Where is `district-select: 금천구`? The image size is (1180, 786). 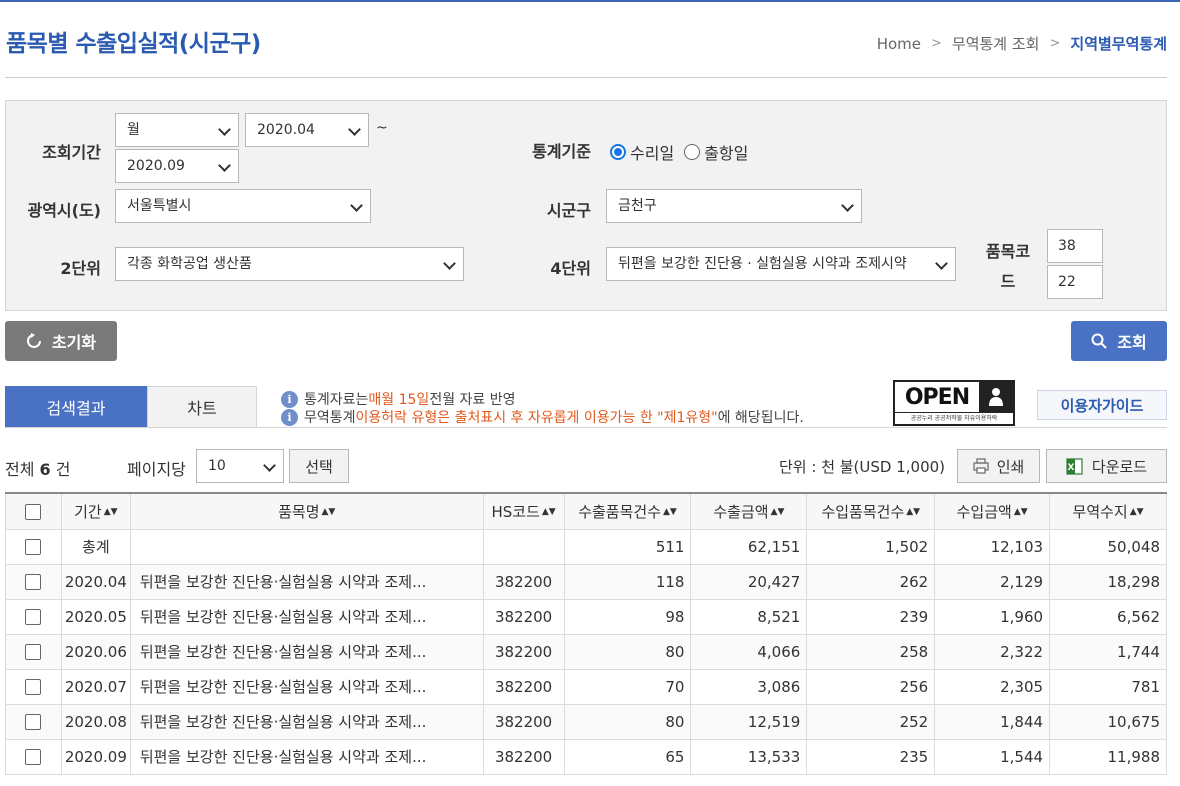
district-select: 금천구 is located at coordinates (734, 206).